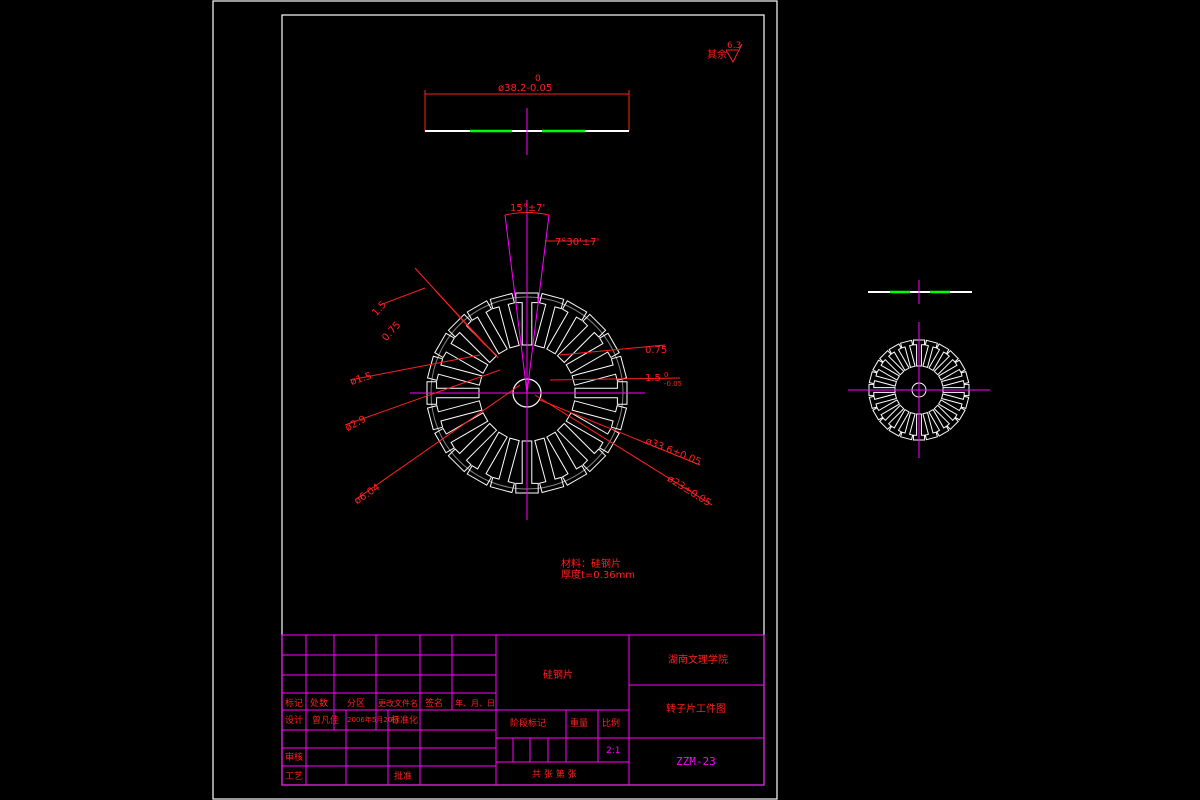  What do you see at coordinates (403, 776) in the screenshot?
I see `approve-label: 批准` at bounding box center [403, 776].